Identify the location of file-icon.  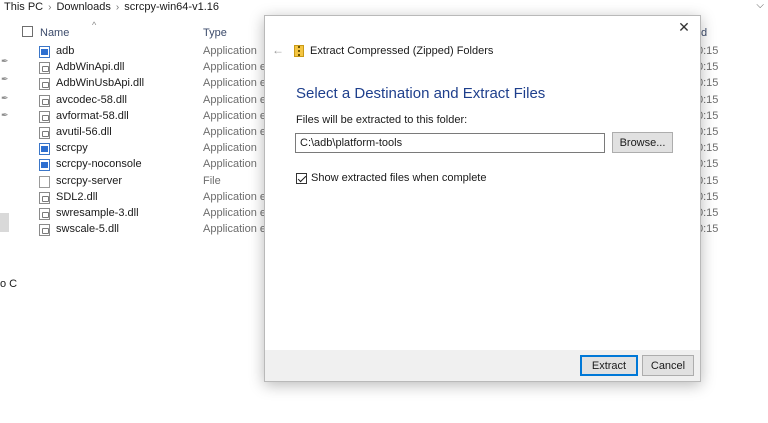
(44, 181).